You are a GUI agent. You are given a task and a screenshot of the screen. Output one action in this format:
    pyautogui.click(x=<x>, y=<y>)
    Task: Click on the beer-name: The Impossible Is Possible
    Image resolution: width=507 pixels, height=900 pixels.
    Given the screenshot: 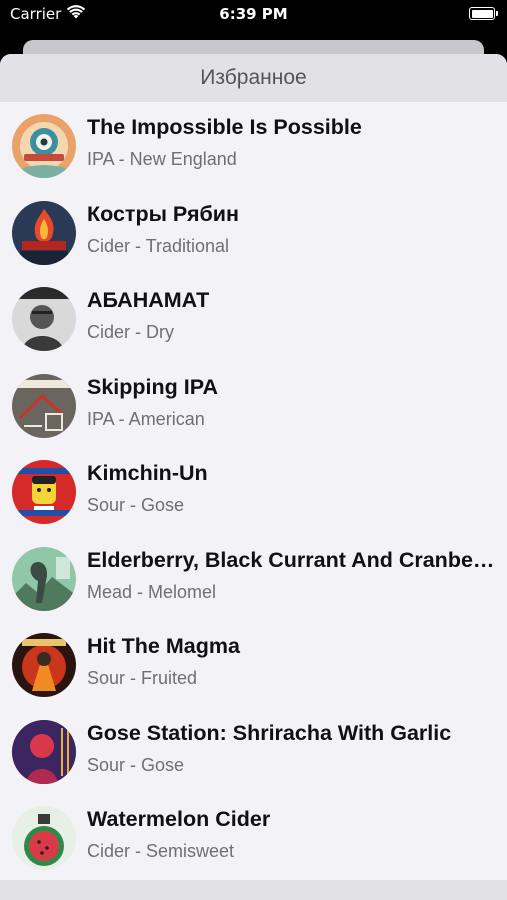 What is the action you would take?
    pyautogui.click(x=224, y=127)
    